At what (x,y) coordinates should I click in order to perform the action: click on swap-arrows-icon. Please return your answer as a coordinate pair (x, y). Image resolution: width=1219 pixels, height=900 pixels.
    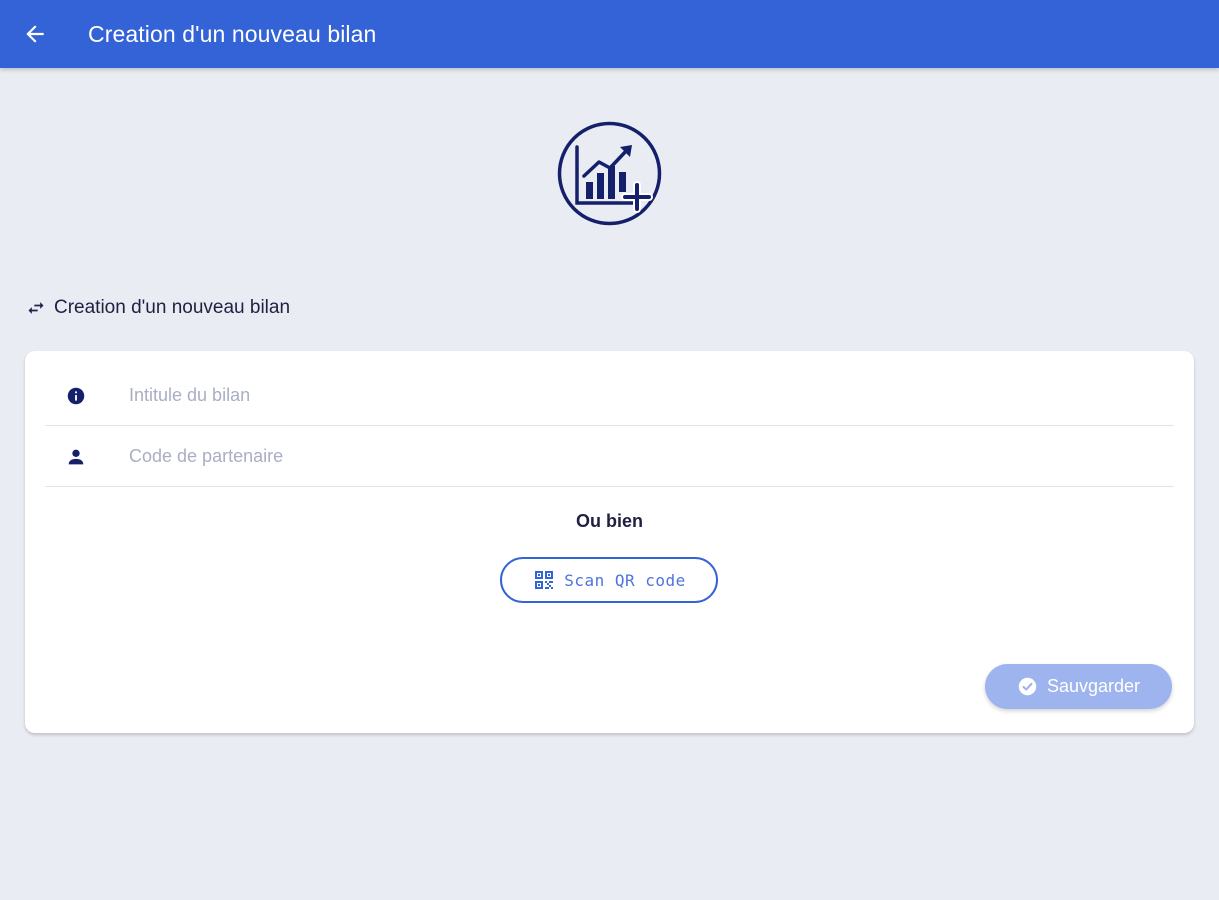
    Looking at the image, I should click on (36, 308).